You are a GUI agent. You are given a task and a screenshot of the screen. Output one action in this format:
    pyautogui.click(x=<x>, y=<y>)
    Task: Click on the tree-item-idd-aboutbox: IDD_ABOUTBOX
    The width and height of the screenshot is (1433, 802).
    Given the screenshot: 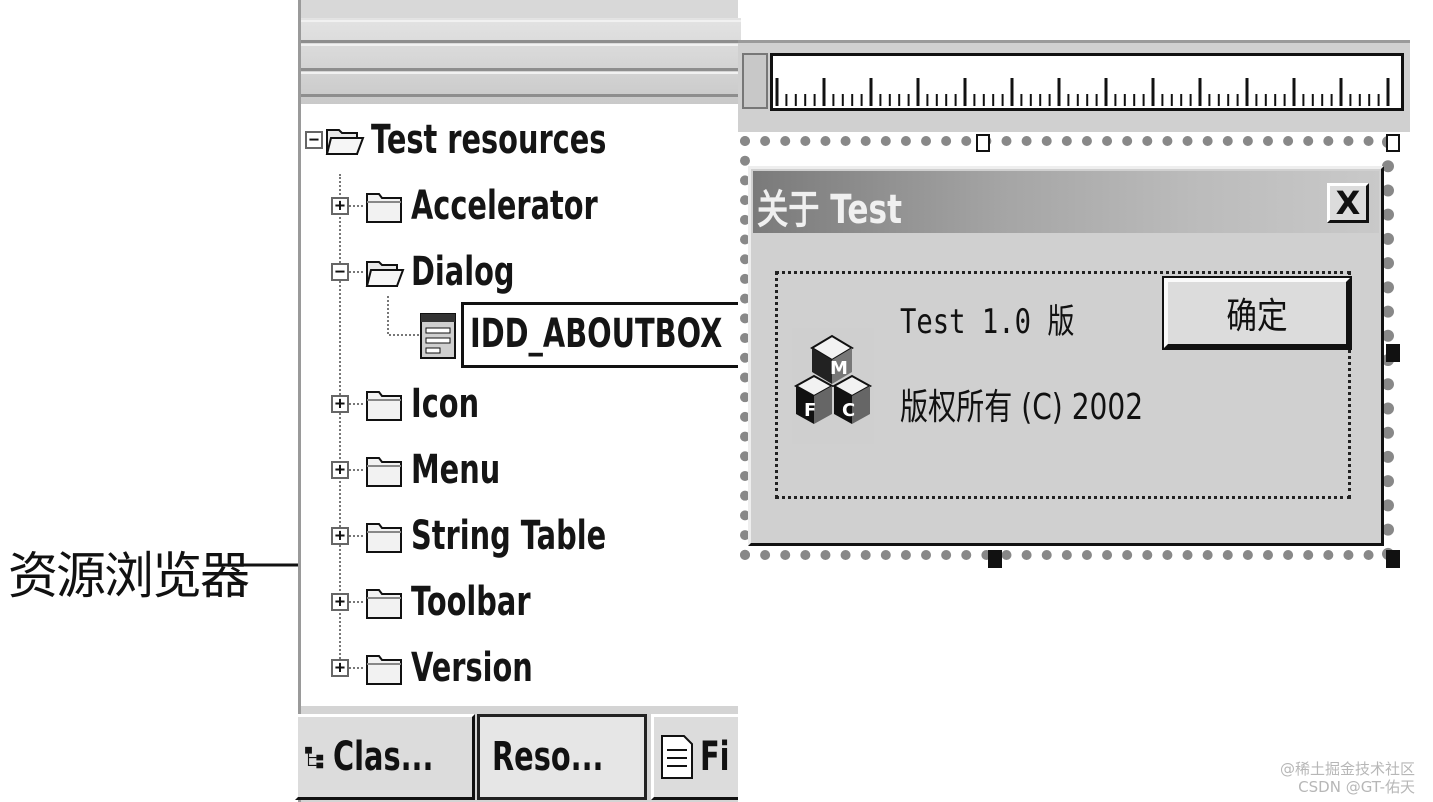 What is the action you would take?
    pyautogui.click(x=602, y=335)
    